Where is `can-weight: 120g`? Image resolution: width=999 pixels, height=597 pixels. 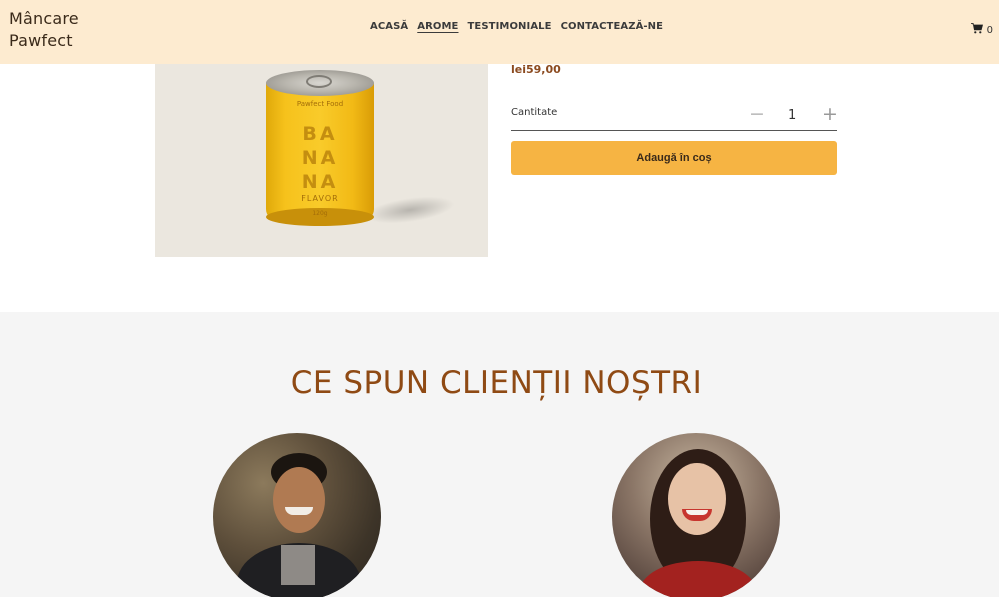 can-weight: 120g is located at coordinates (320, 213).